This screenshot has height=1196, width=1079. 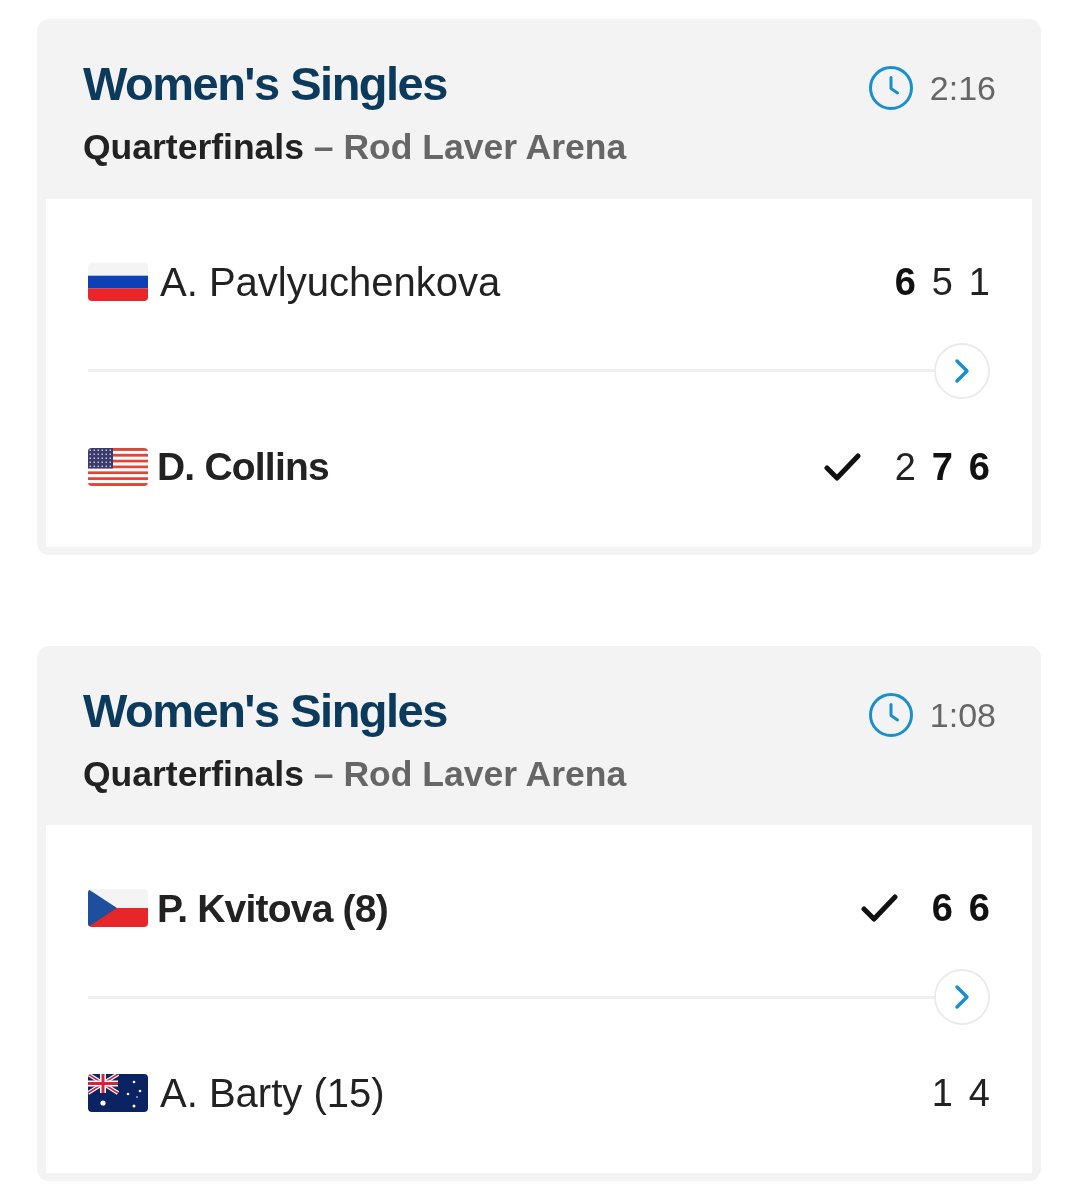 I want to click on set-score: 5, so click(x=941, y=281).